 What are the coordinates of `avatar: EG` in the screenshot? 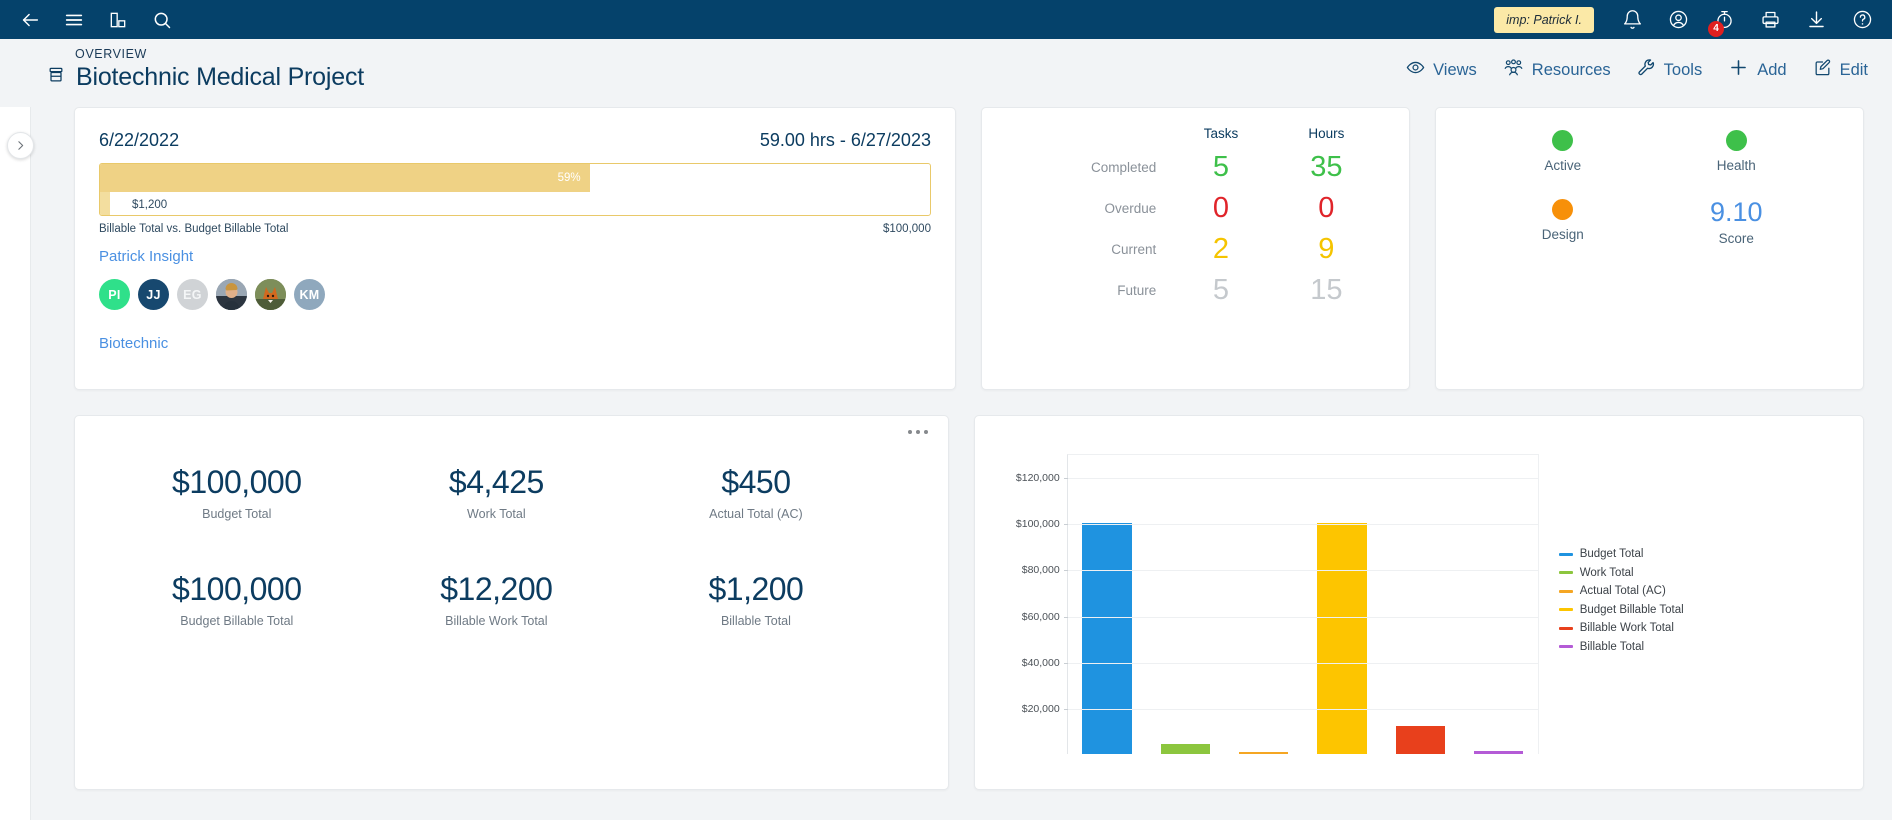 It's located at (192, 294).